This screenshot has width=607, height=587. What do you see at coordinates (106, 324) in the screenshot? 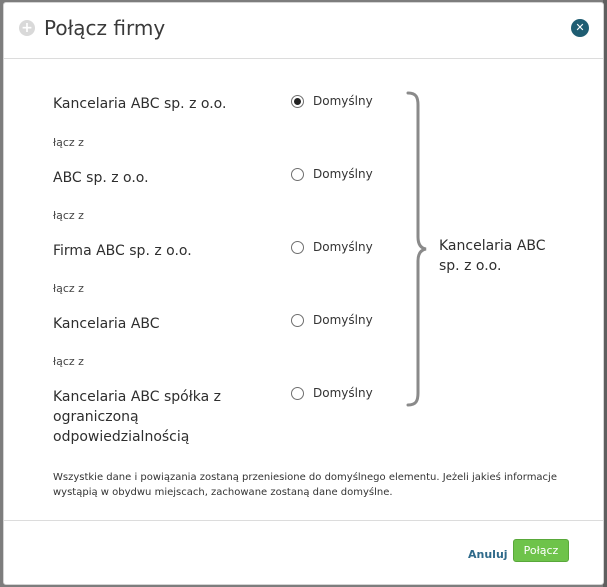
I see `company-name: Kancelaria ABC` at bounding box center [106, 324].